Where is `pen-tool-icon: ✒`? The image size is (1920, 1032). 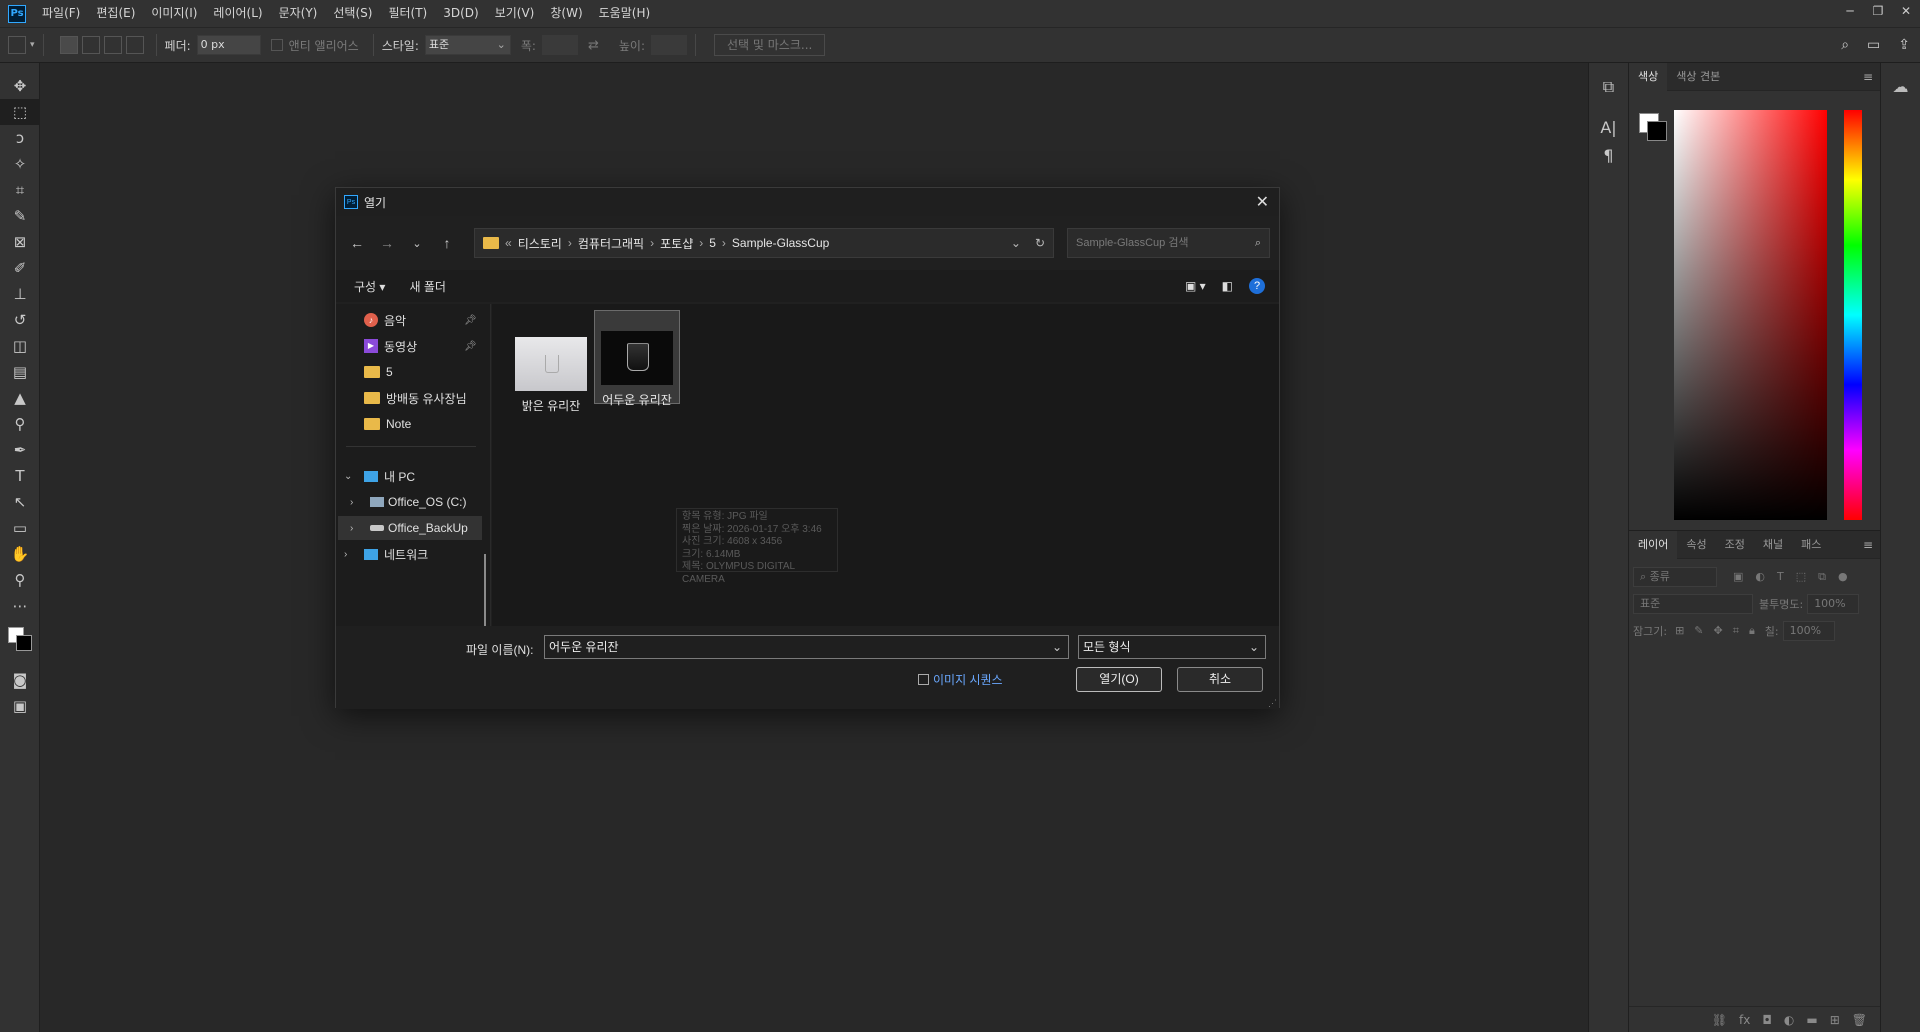 pen-tool-icon: ✒ is located at coordinates (20, 450).